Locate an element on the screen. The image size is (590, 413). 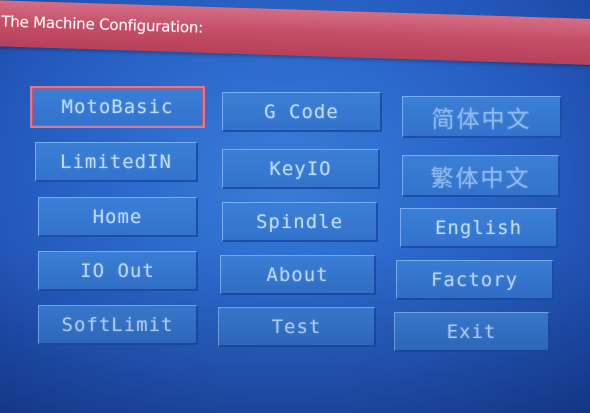
simplified-chinese-button: 简体中文 is located at coordinates (482, 117).